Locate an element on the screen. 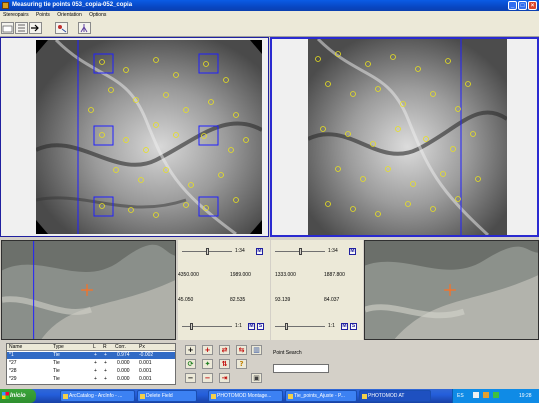  maximize-button: □ is located at coordinates (522, 5).